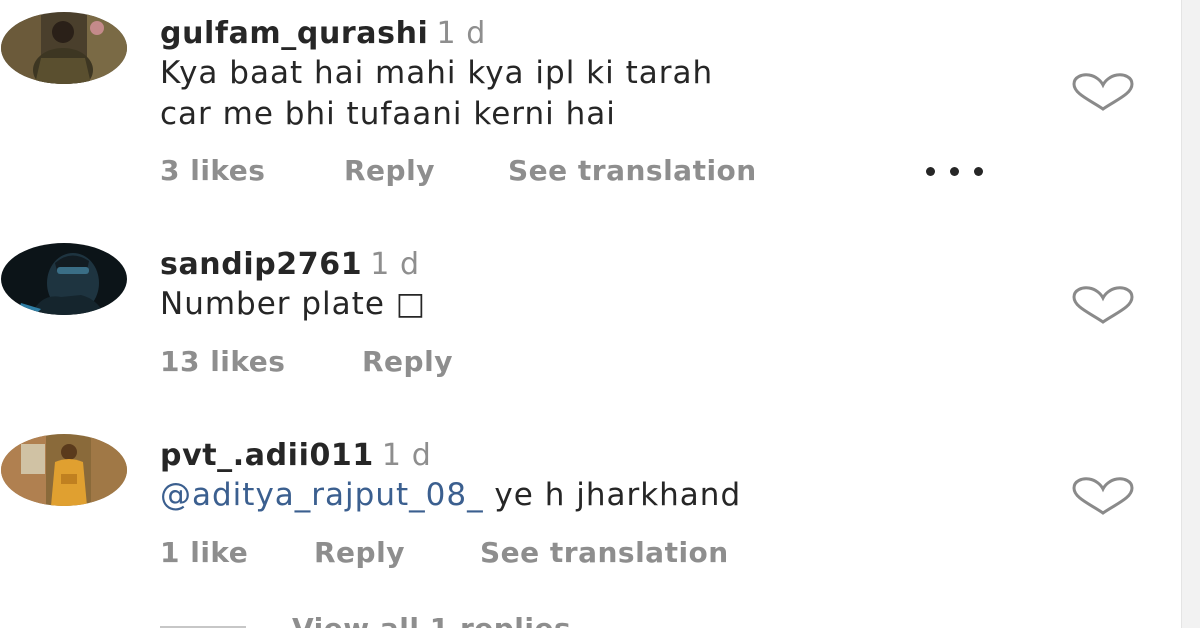 The height and width of the screenshot is (628, 1200). Describe the element at coordinates (322, 495) in the screenshot. I see `mention-link: @aditya_rajput_08_` at that location.